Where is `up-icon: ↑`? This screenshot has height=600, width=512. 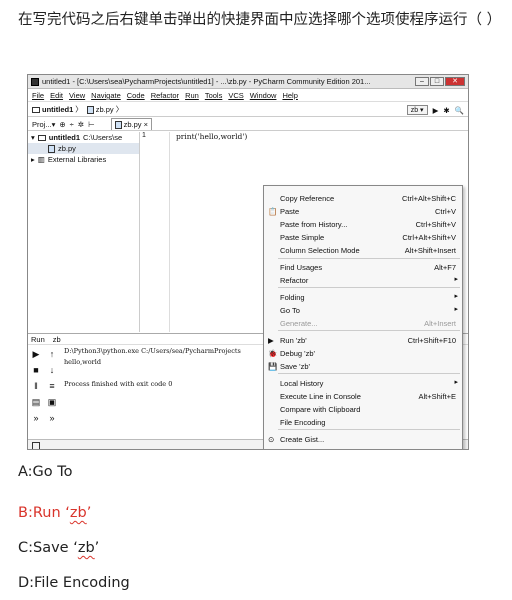 up-icon: ↑ is located at coordinates (52, 354).